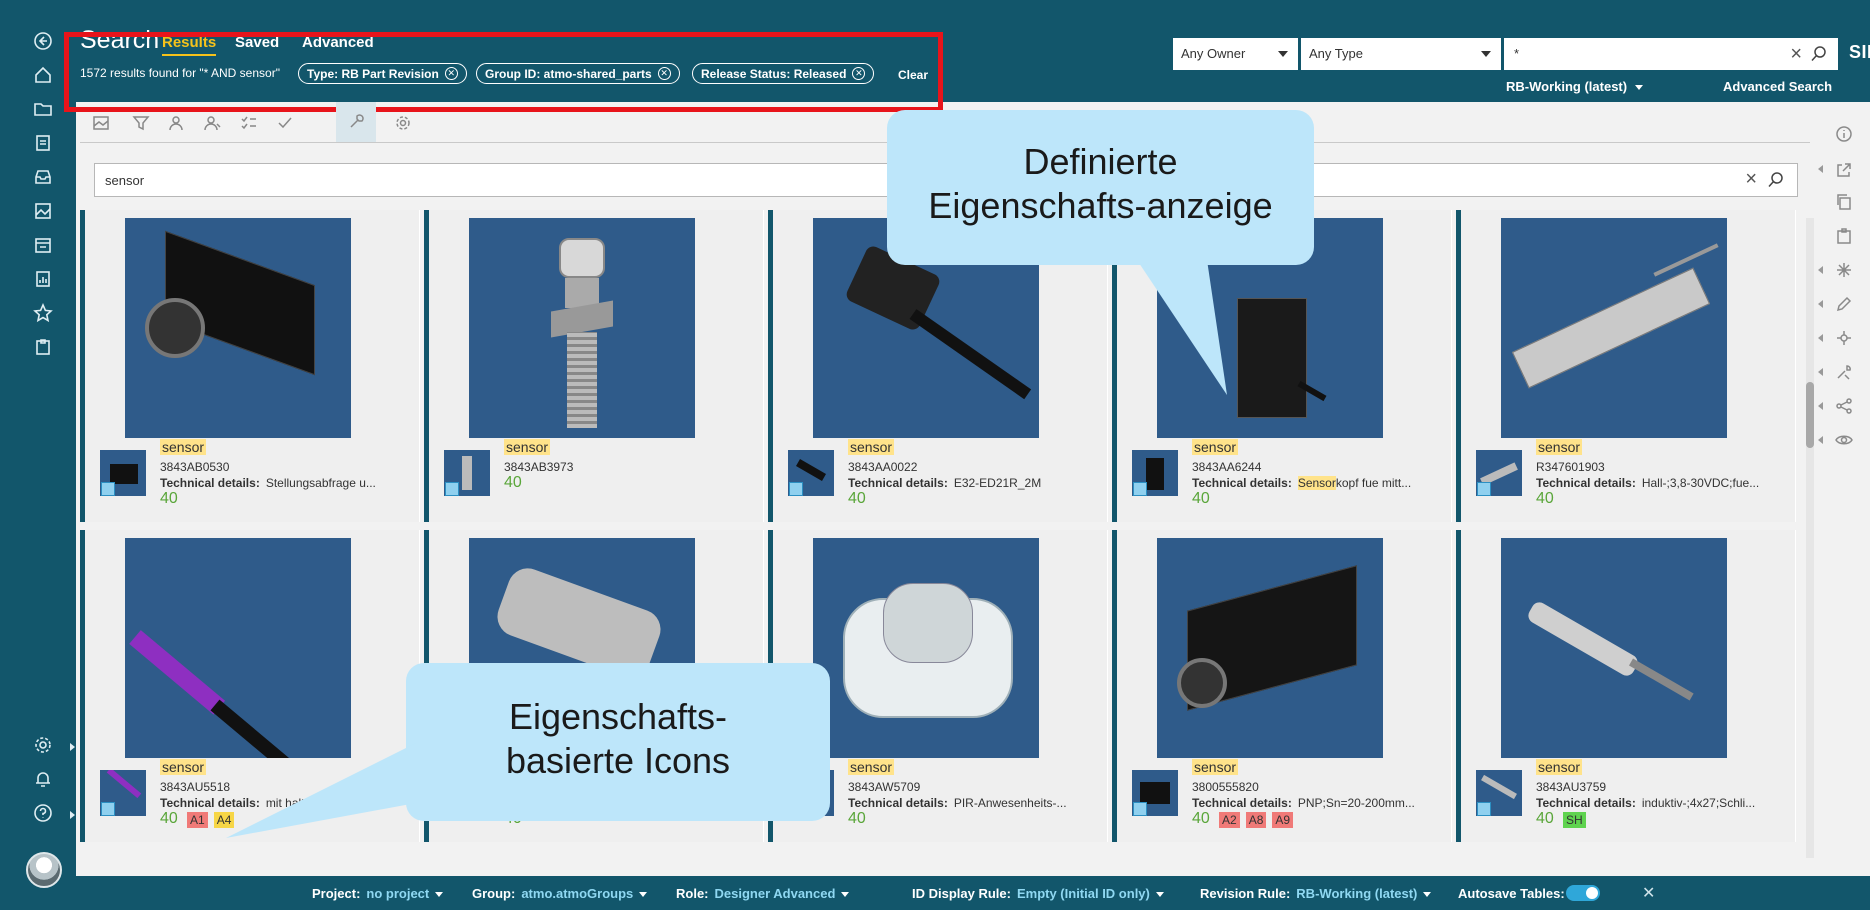  I want to click on user-search-icon, so click(213, 123).